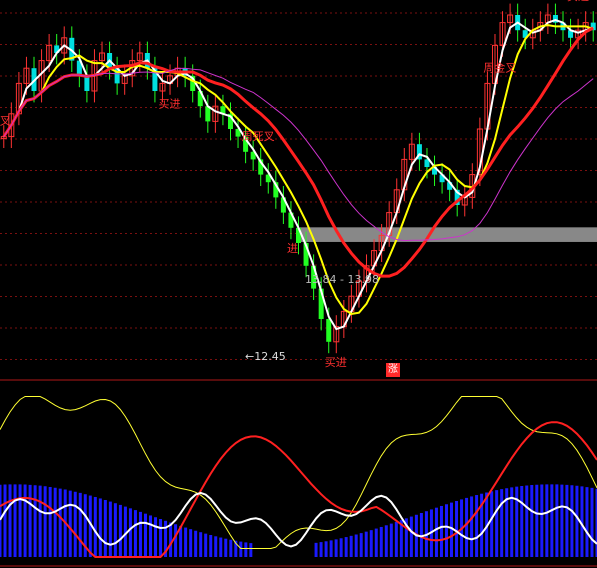 The image size is (597, 568). I want to click on signal-label: 叉, so click(5, 121).